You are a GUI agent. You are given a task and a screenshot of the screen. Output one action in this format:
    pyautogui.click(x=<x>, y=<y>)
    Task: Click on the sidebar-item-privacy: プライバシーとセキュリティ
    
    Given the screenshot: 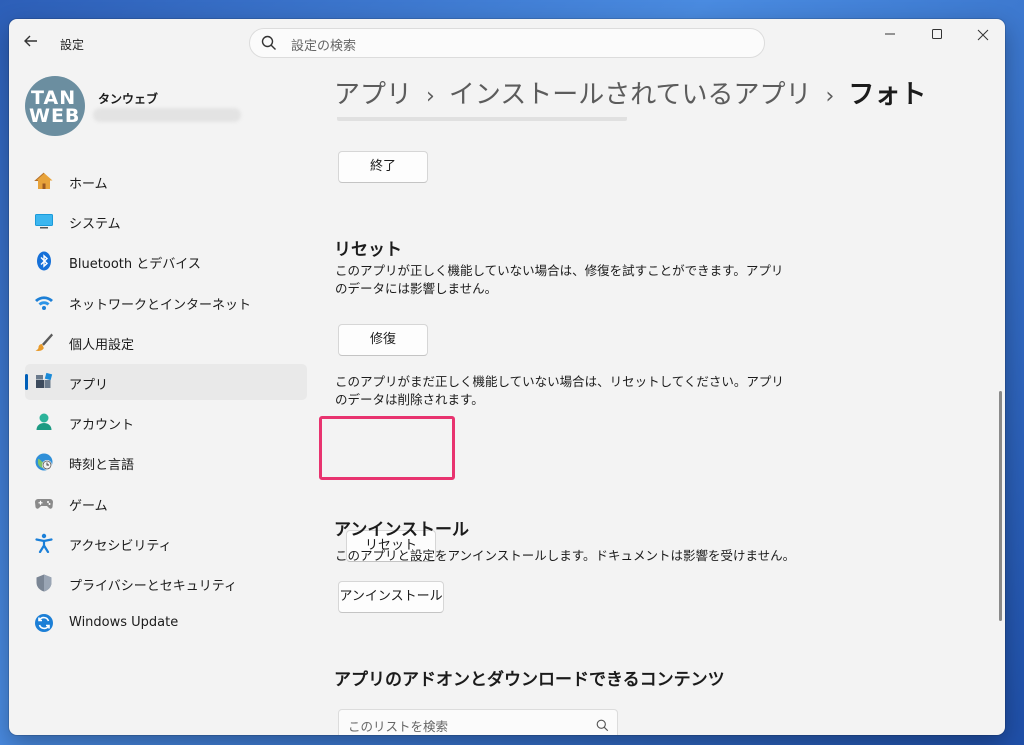 What is the action you would take?
    pyautogui.click(x=166, y=583)
    